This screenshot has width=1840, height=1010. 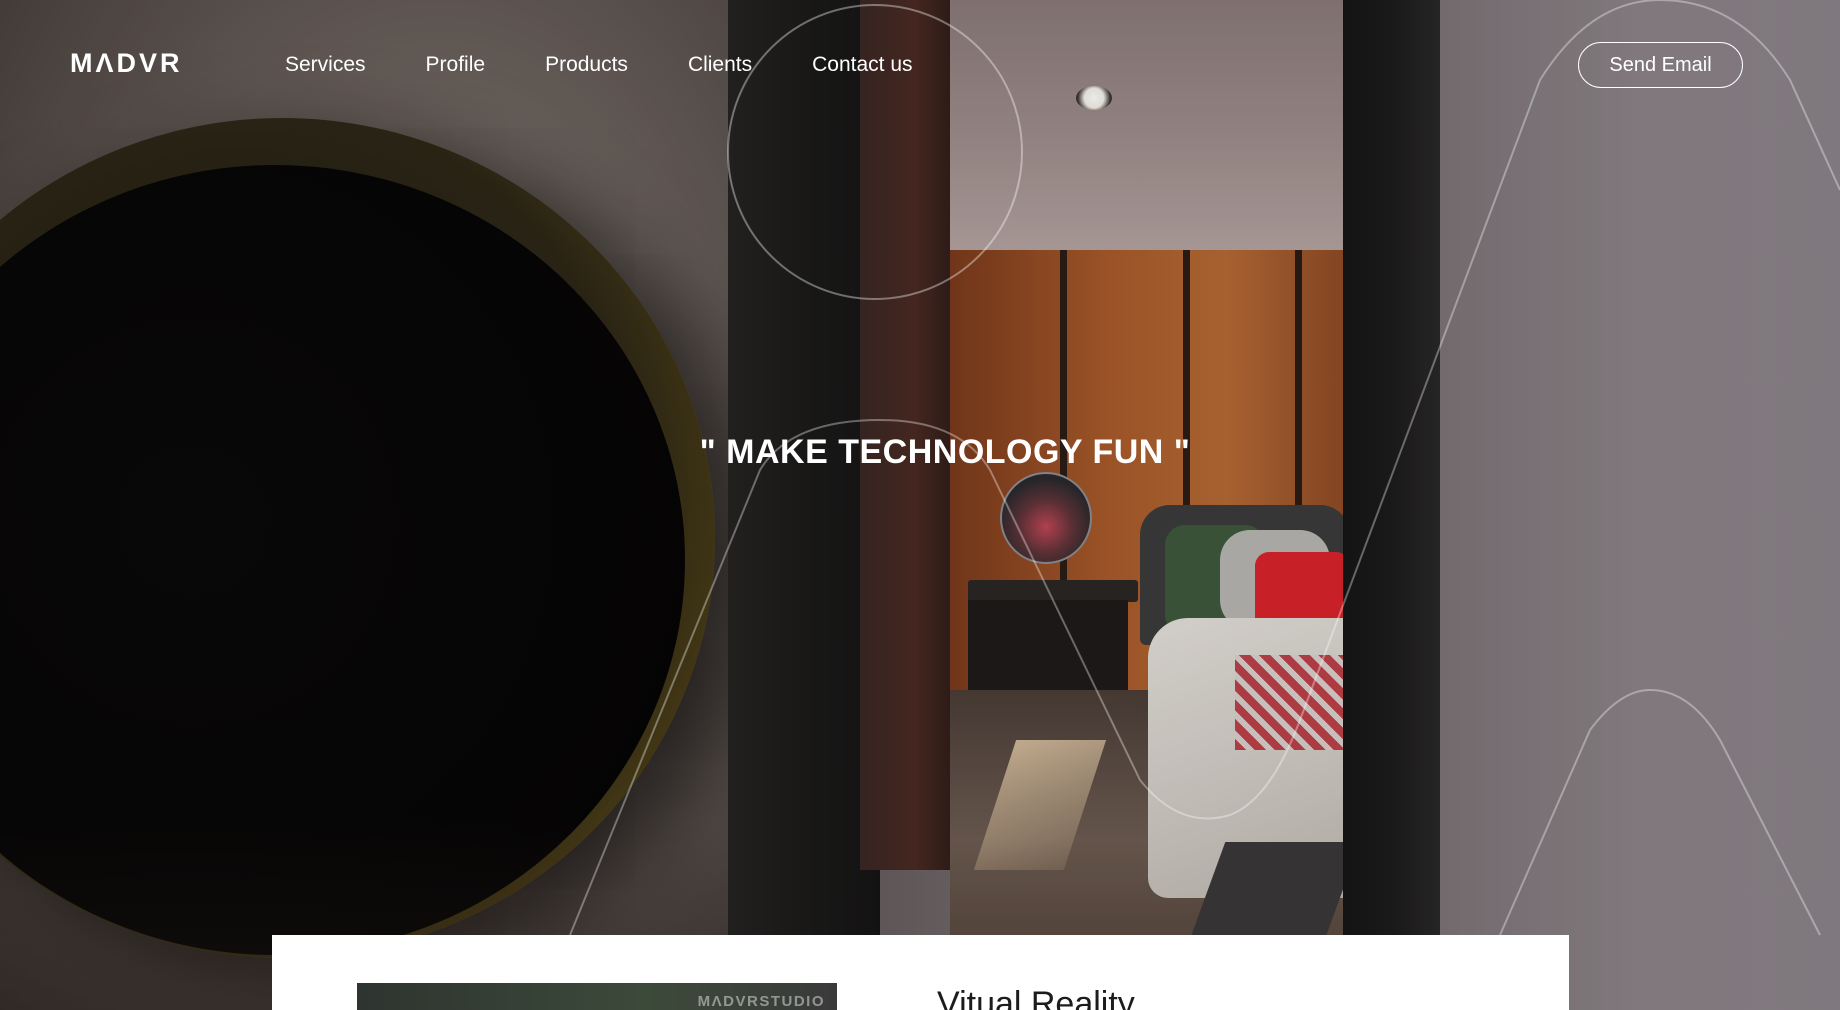 I want to click on brand-logo: MΛDVR, so click(x=126, y=63).